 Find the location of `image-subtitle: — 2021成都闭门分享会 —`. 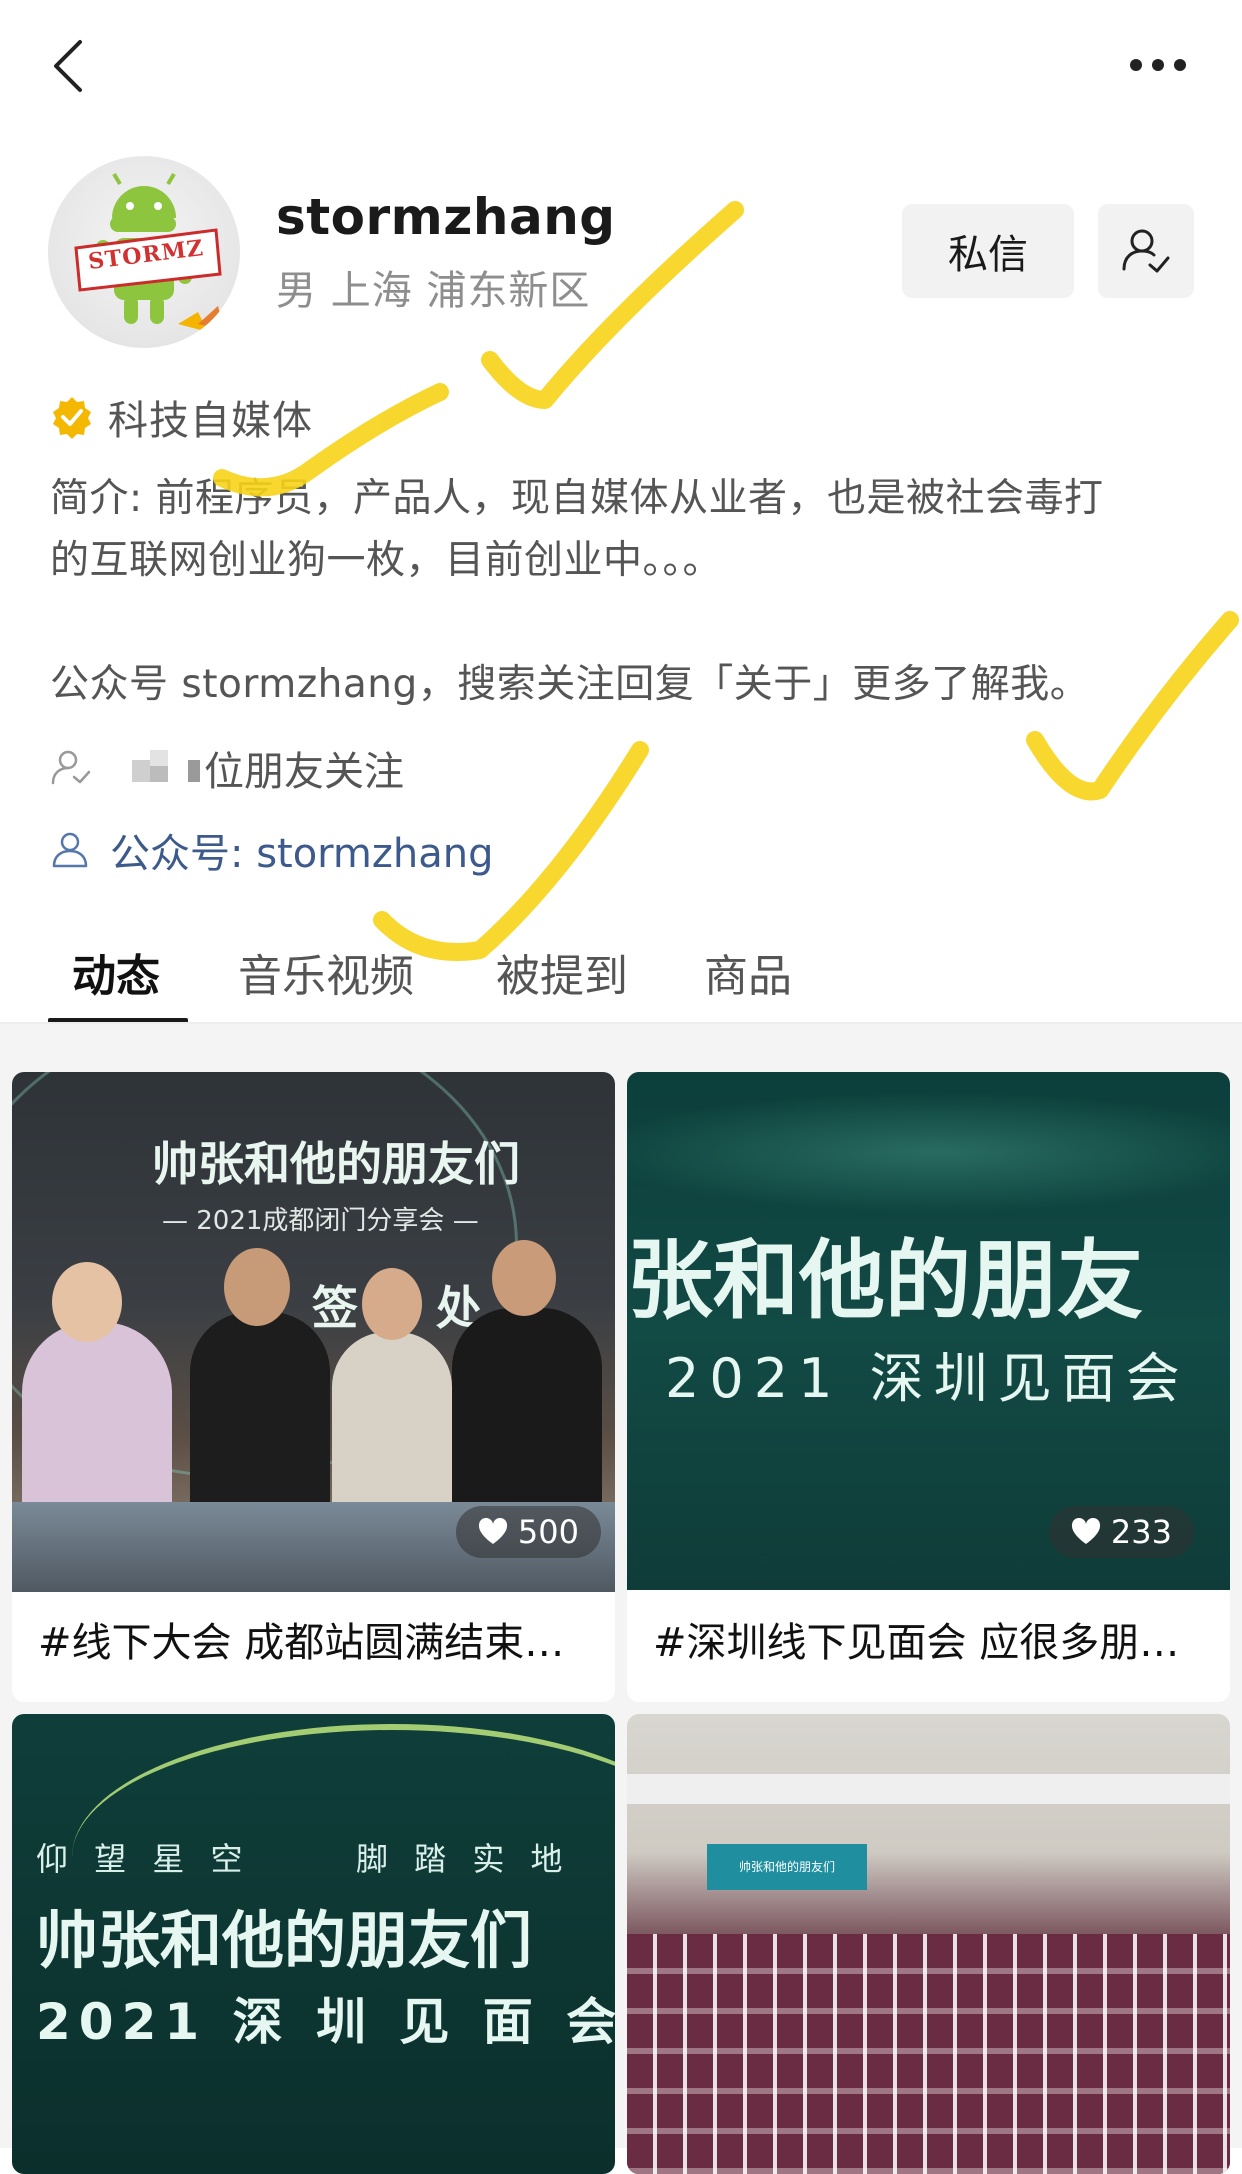

image-subtitle: — 2021成都闭门分享会 — is located at coordinates (320, 1221).